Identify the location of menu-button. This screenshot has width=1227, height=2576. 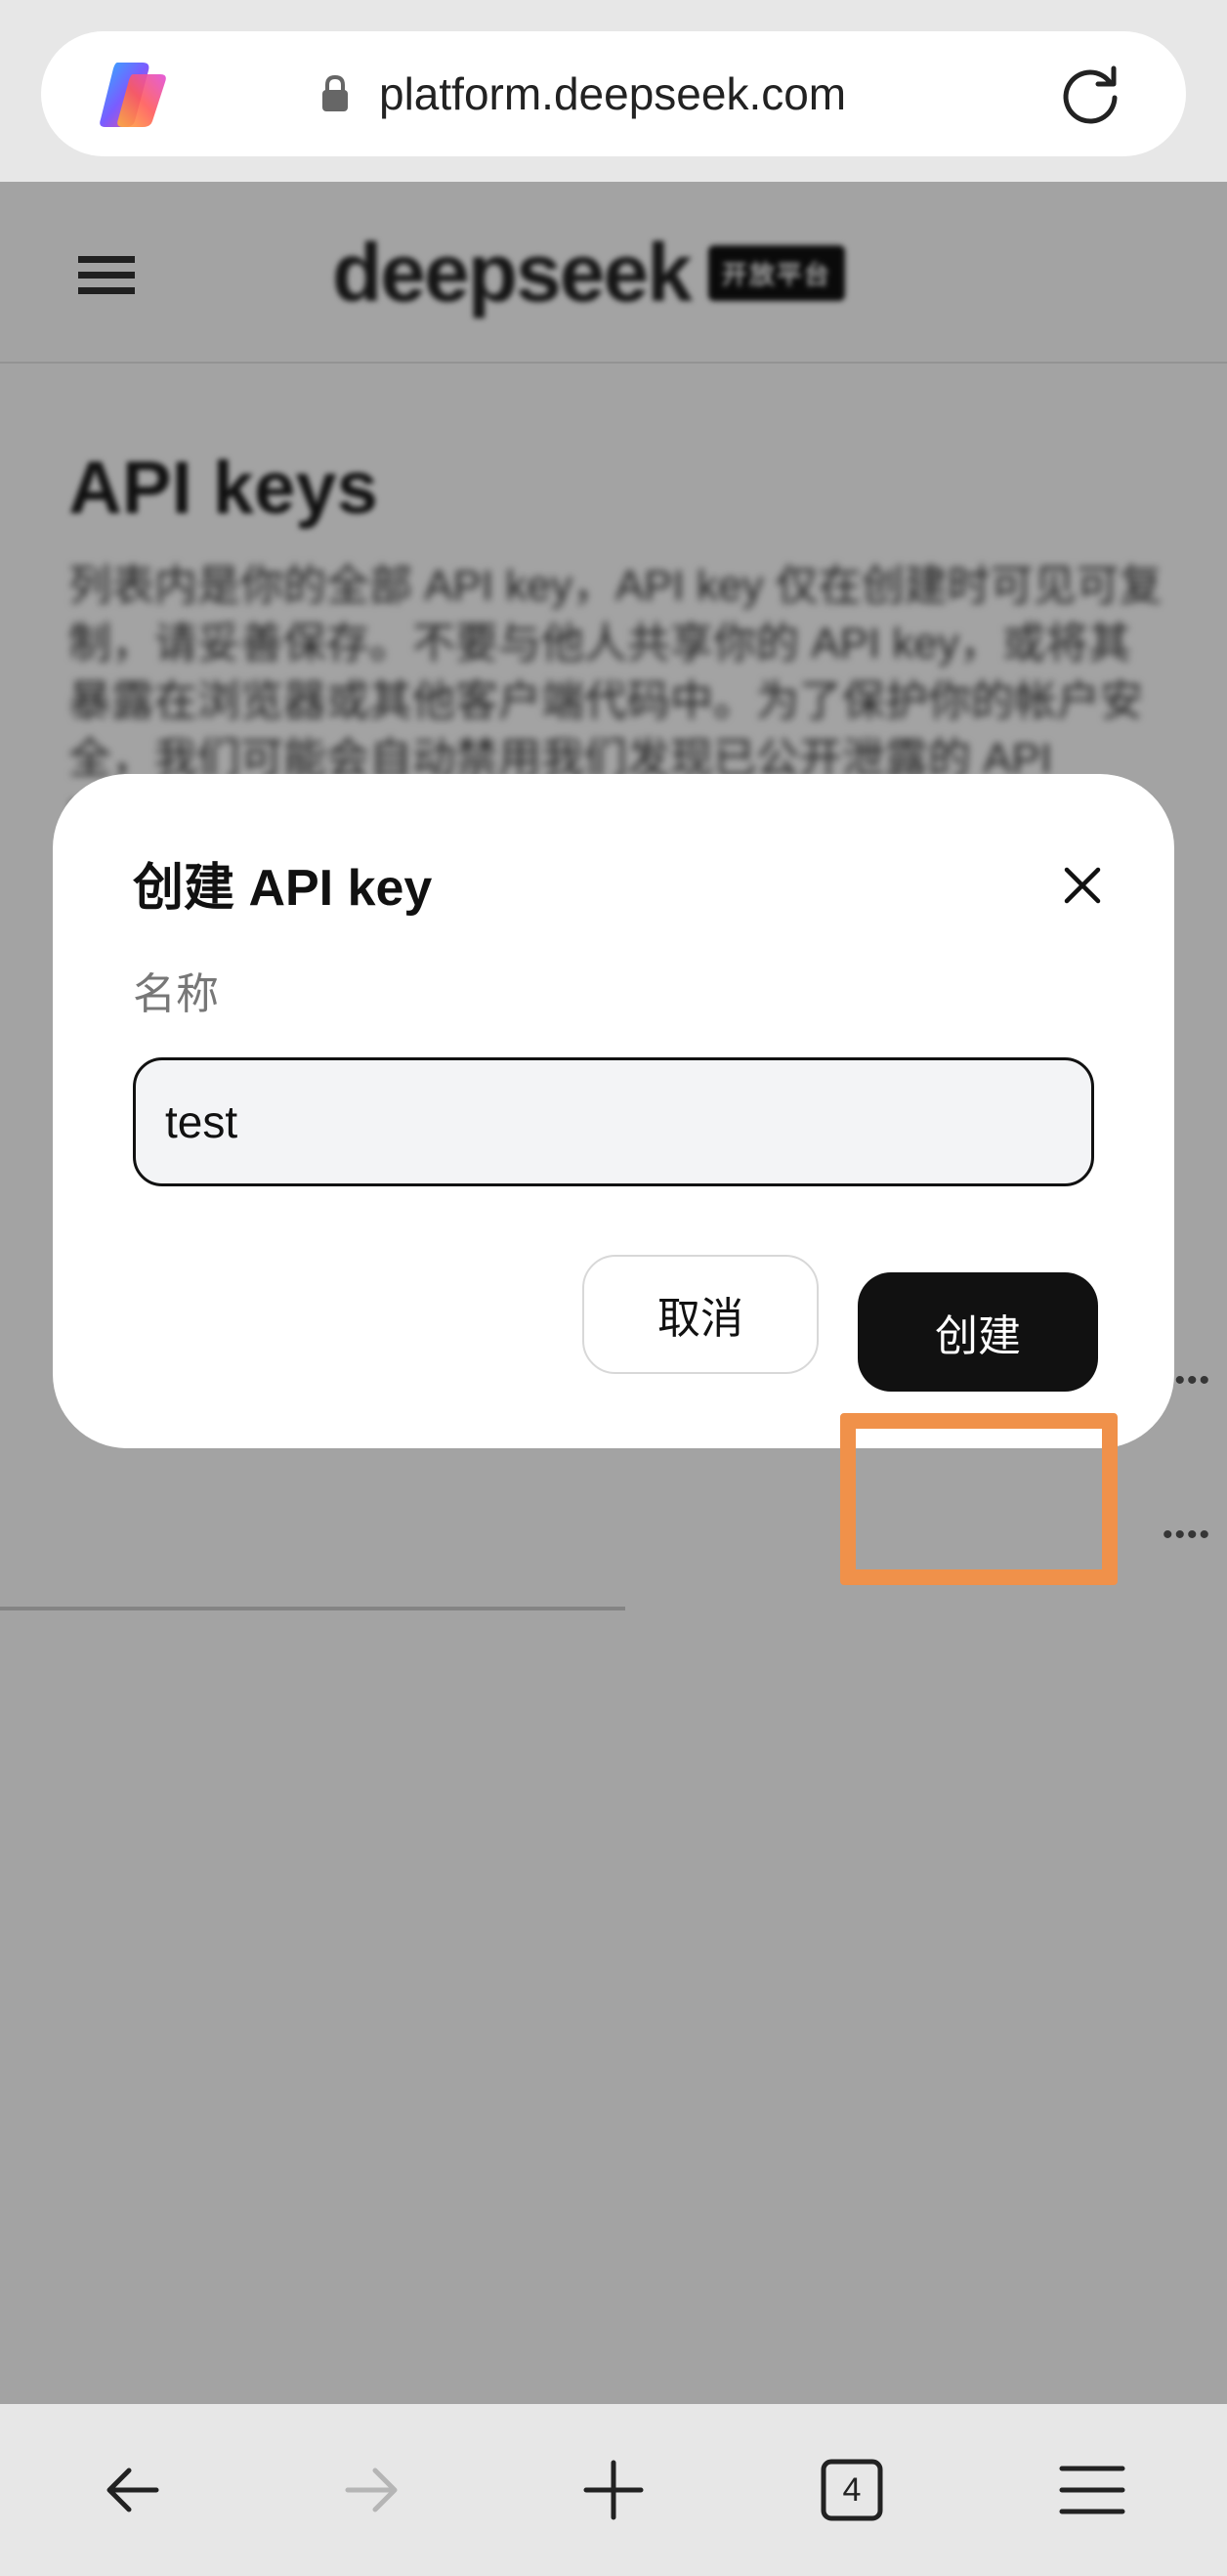
(1092, 2490).